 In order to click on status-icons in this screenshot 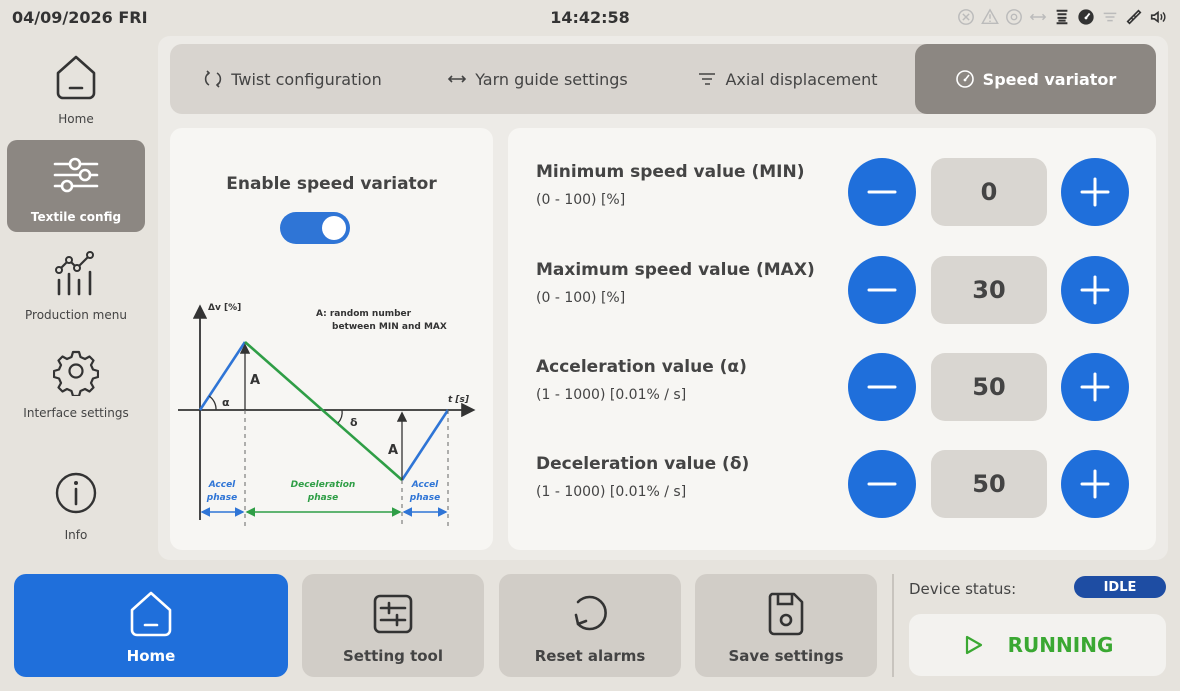, I will do `click(1062, 17)`.